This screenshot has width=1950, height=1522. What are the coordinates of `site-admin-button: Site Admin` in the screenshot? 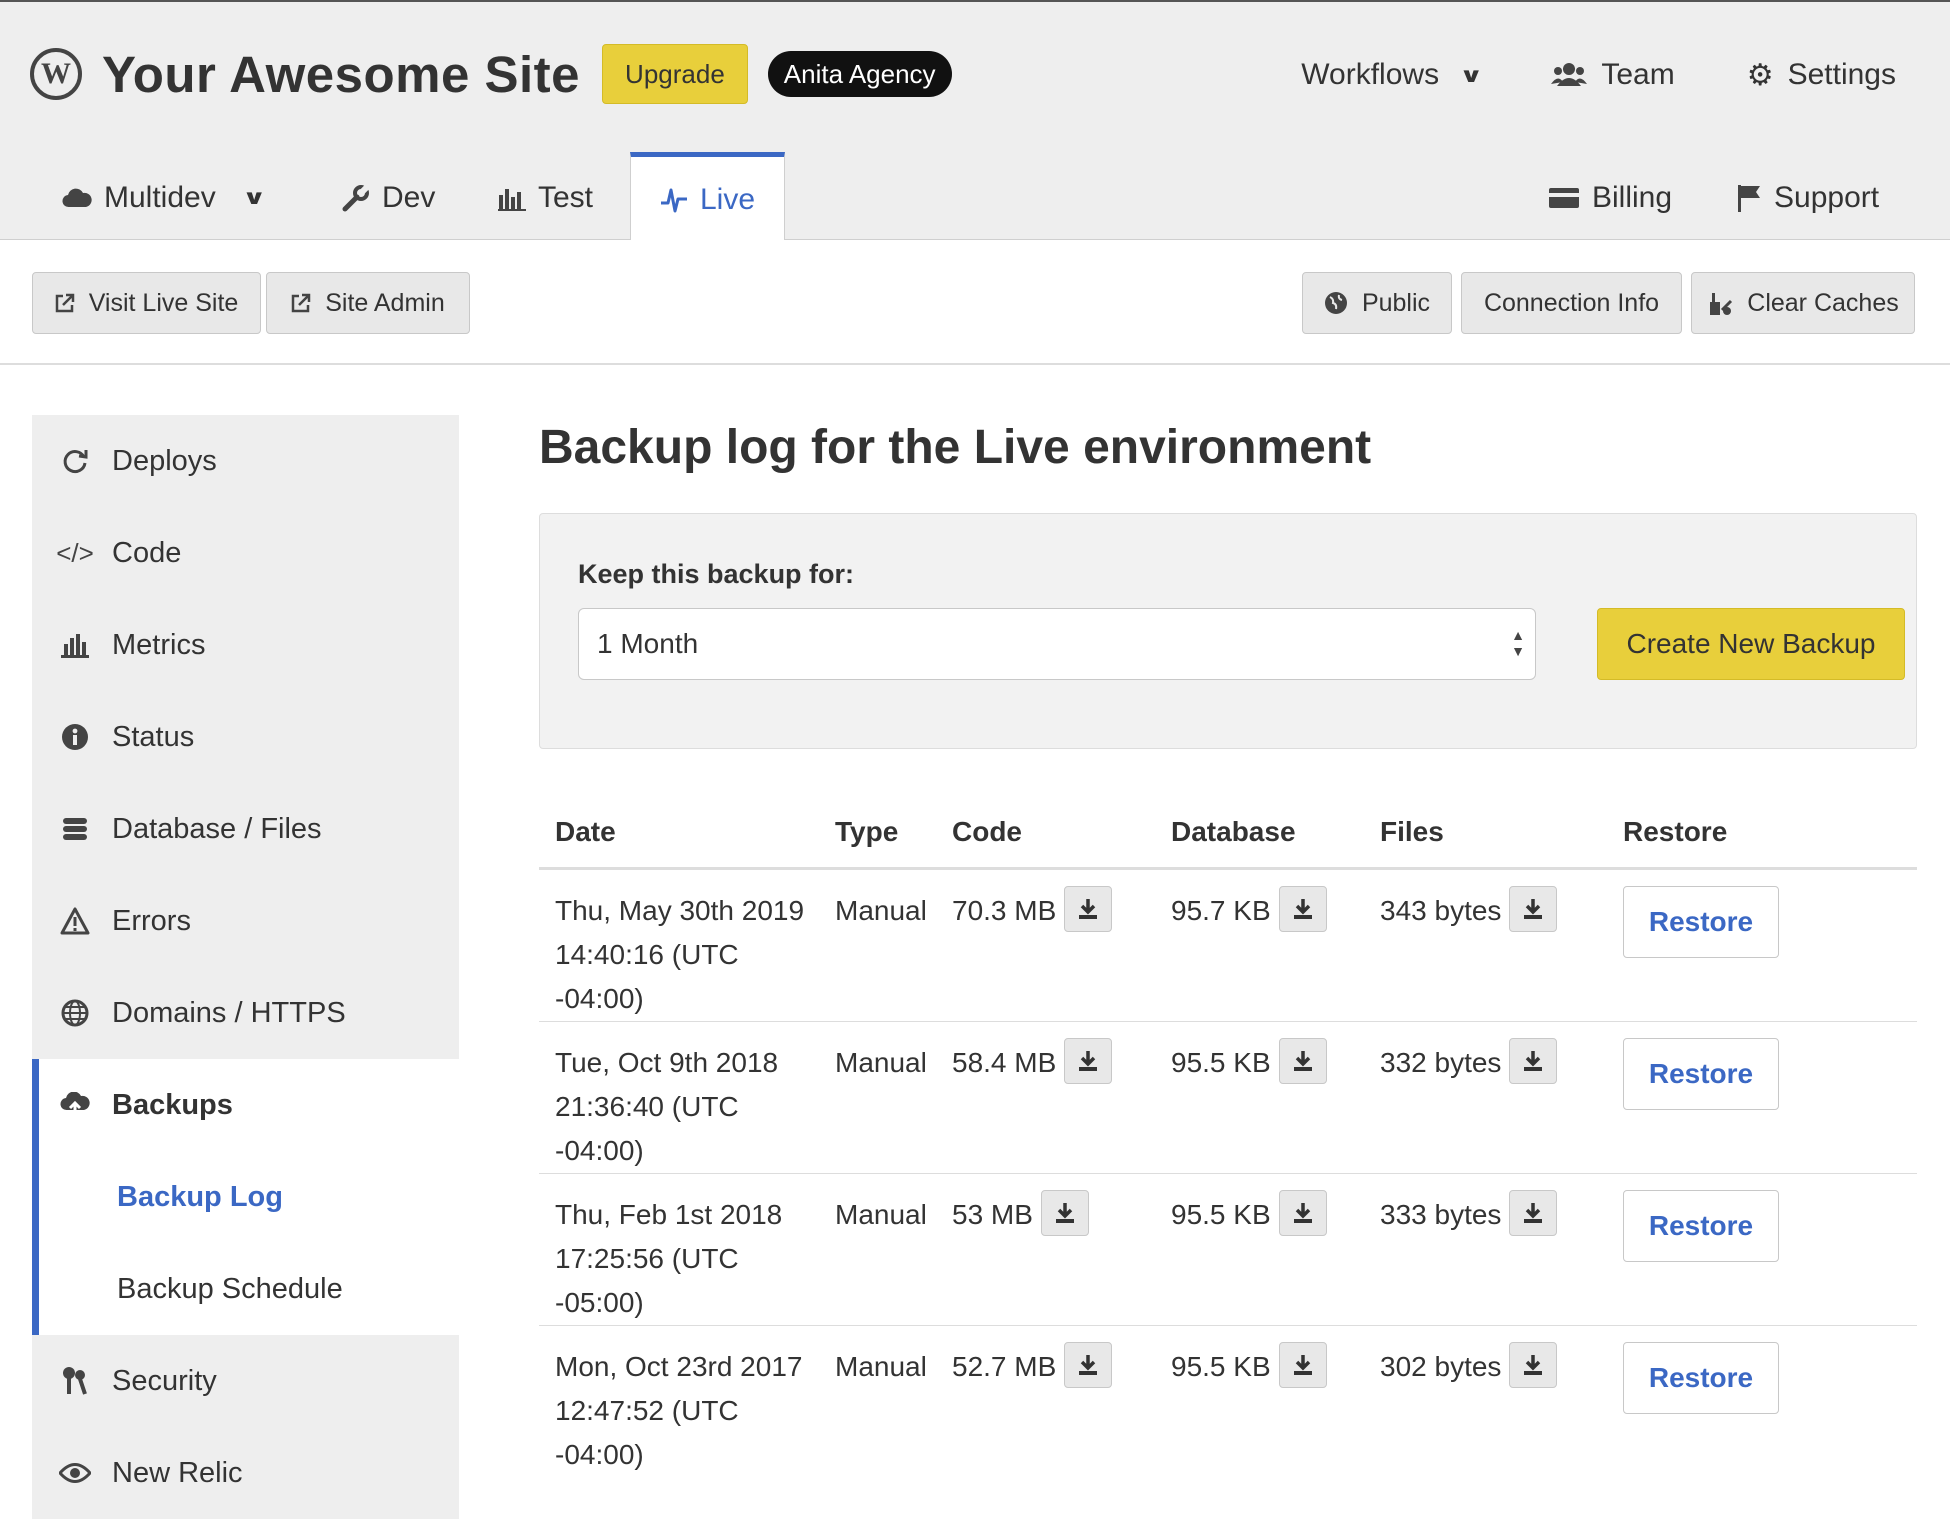 It's located at (368, 303).